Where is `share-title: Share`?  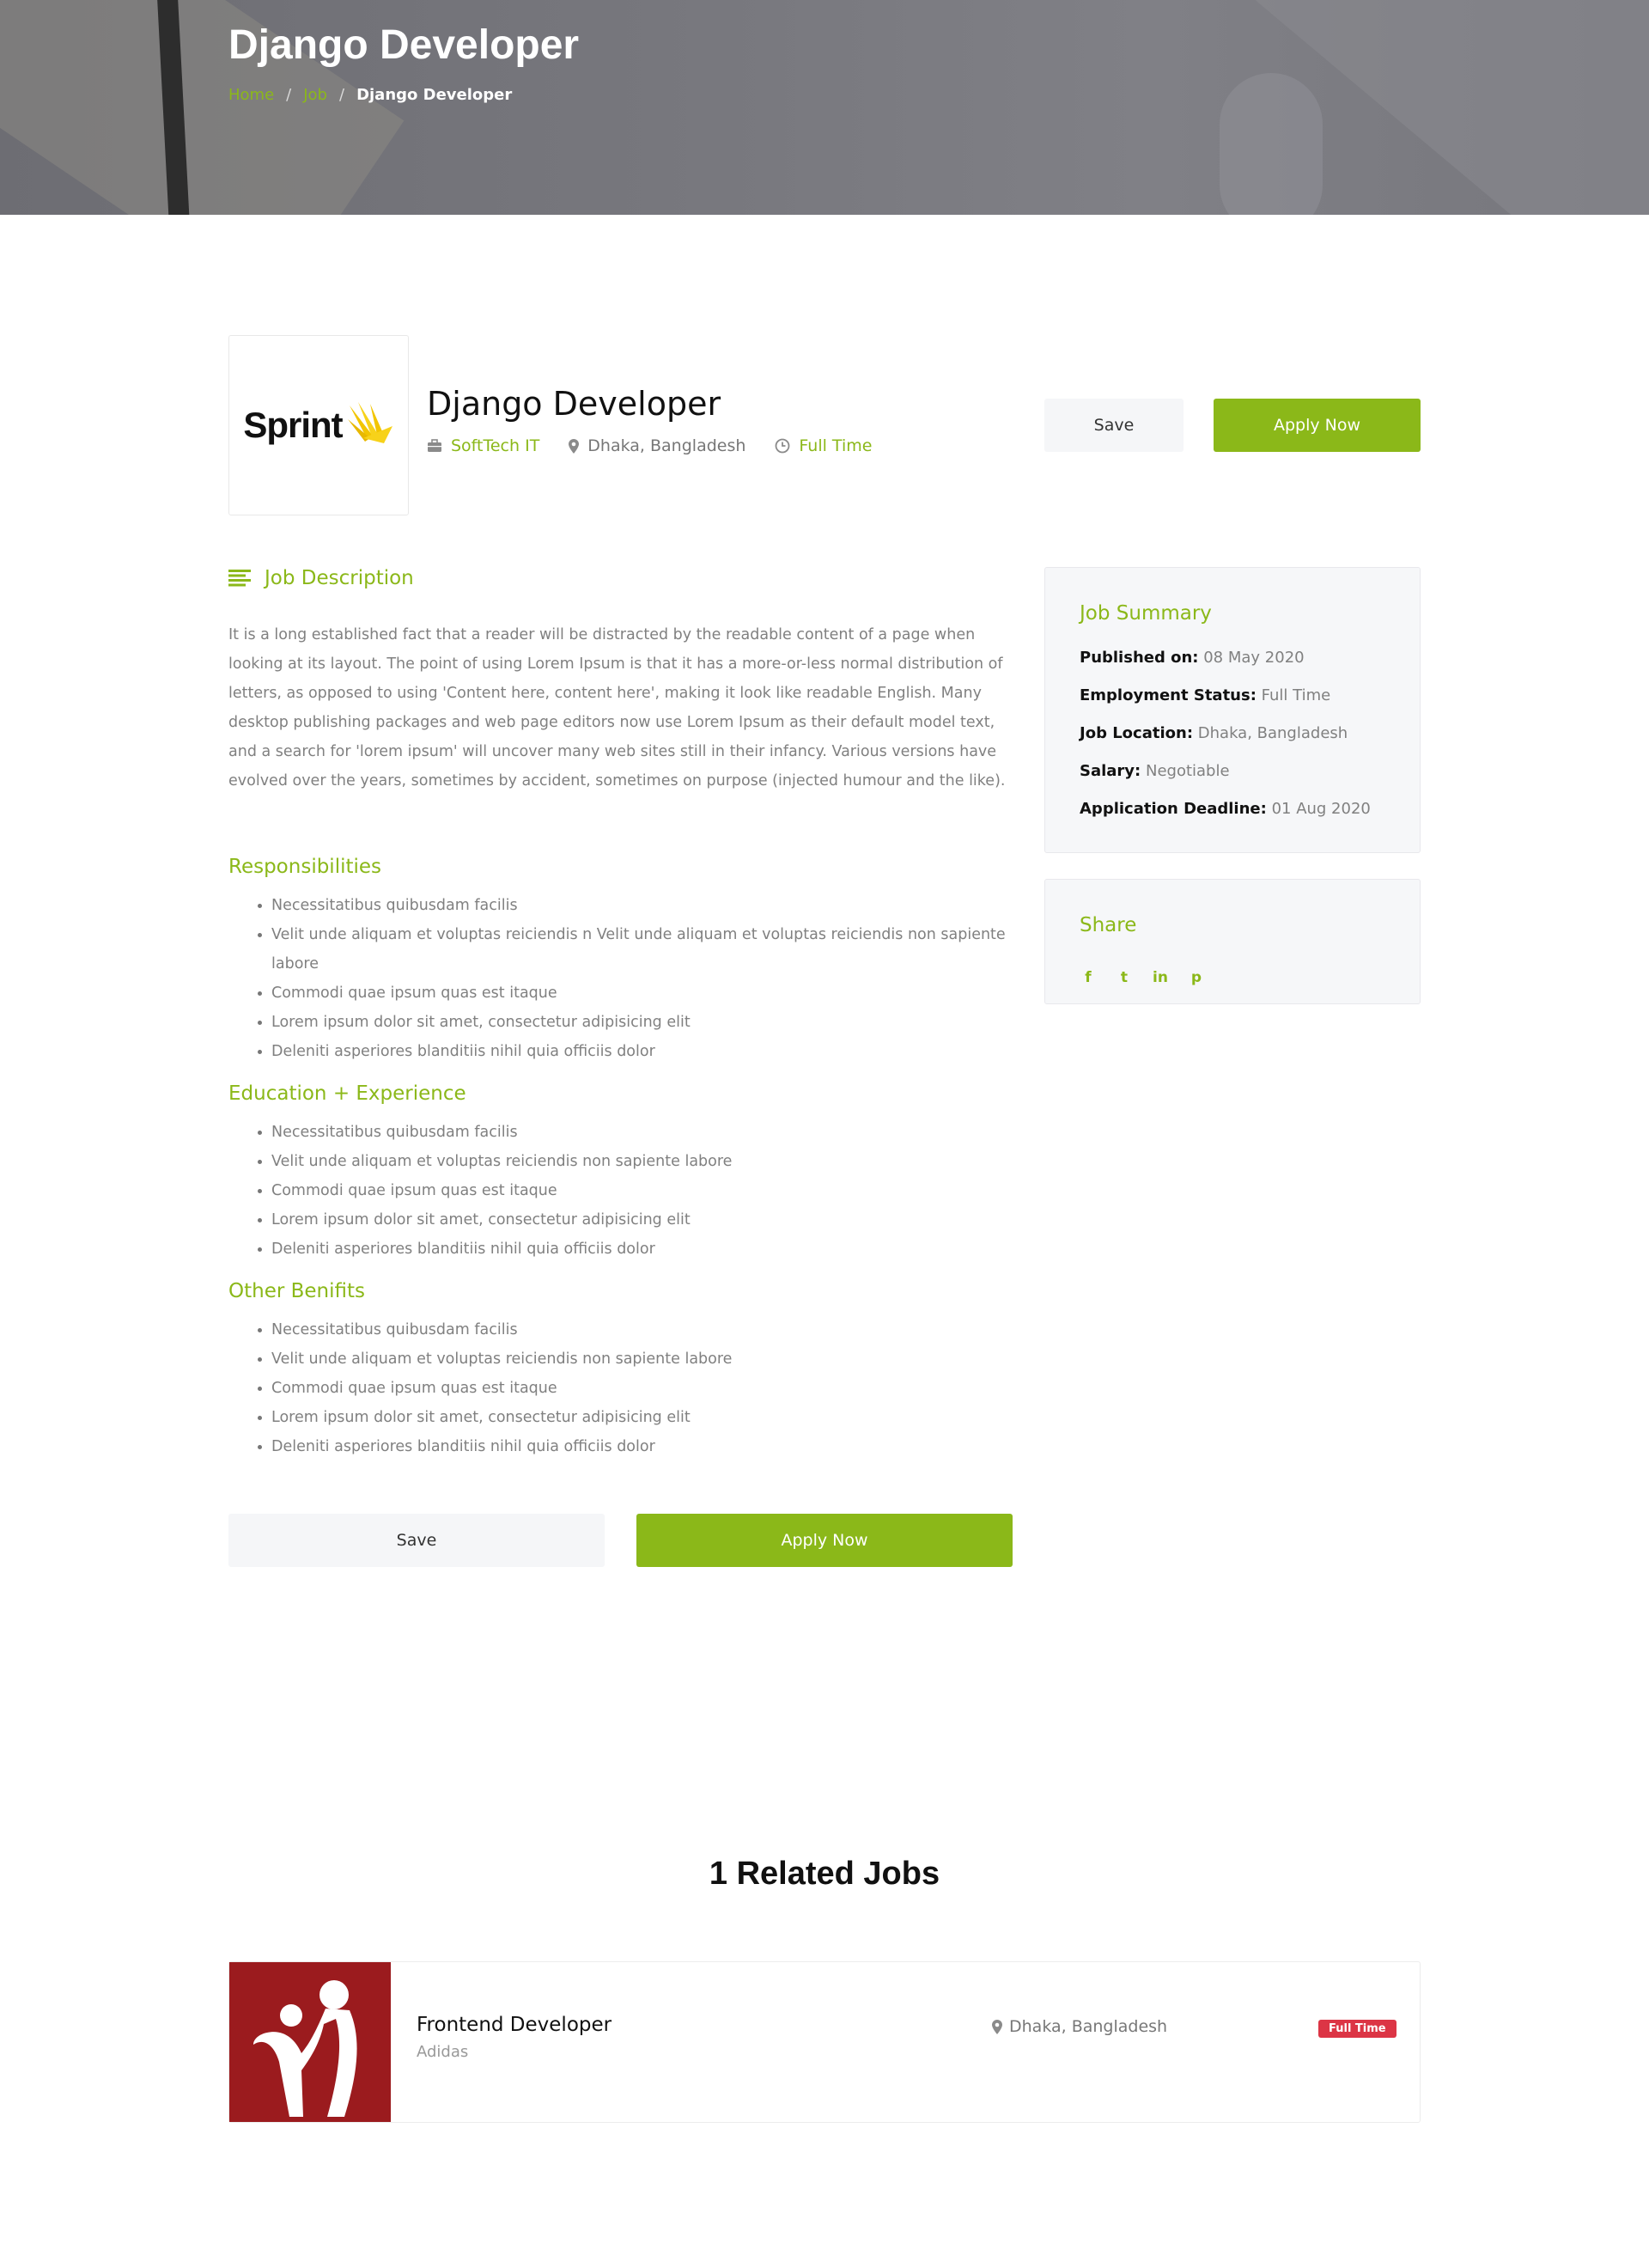 share-title: Share is located at coordinates (1109, 925).